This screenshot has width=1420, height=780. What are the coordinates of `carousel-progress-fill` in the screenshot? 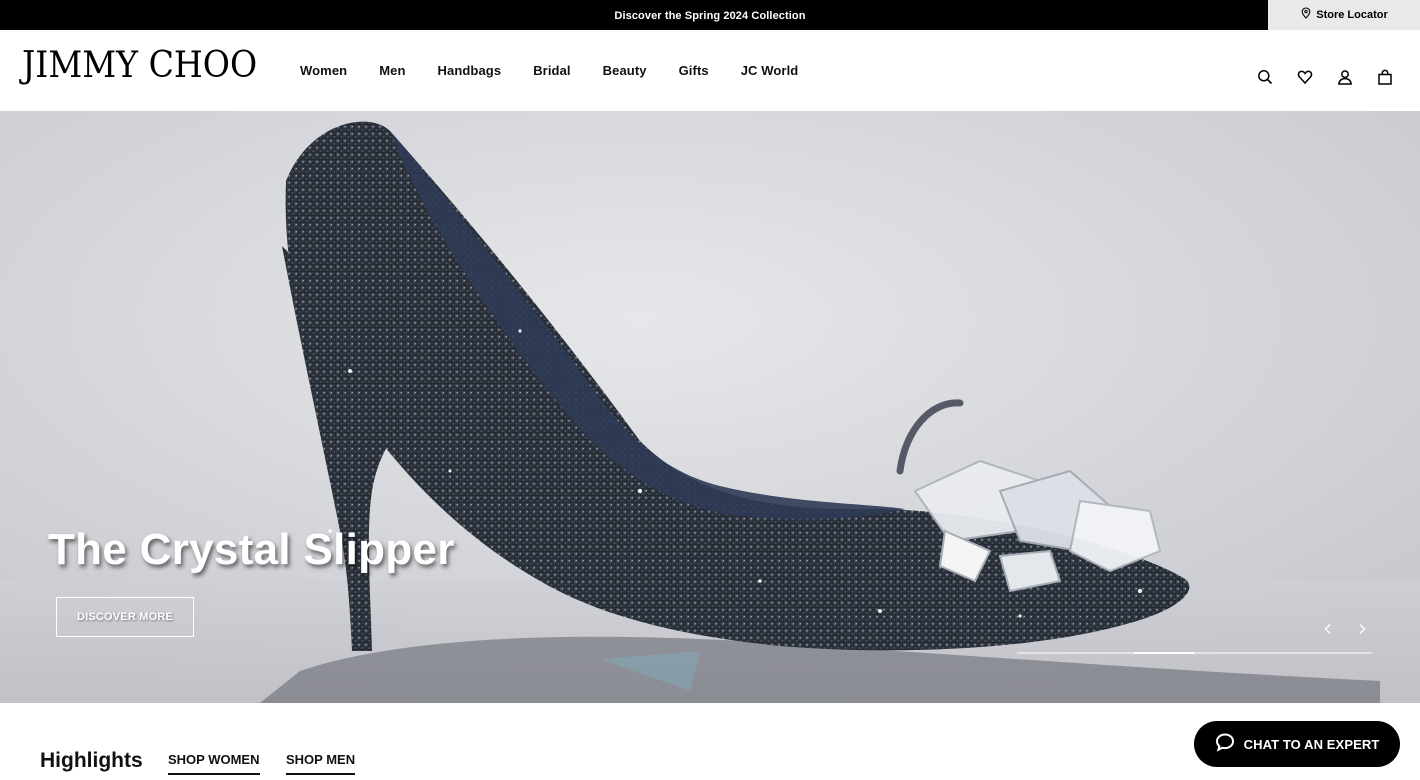 It's located at (1164, 653).